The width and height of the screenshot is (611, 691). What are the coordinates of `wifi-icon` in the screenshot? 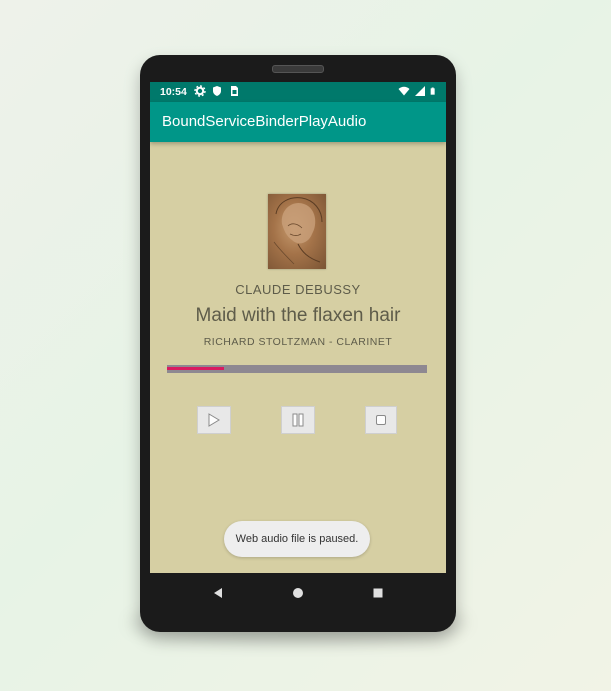 It's located at (404, 91).